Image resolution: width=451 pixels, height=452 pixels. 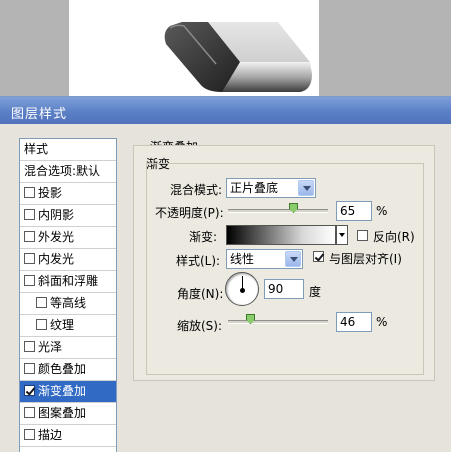 I want to click on style-list-item: 纹理, so click(x=68, y=326).